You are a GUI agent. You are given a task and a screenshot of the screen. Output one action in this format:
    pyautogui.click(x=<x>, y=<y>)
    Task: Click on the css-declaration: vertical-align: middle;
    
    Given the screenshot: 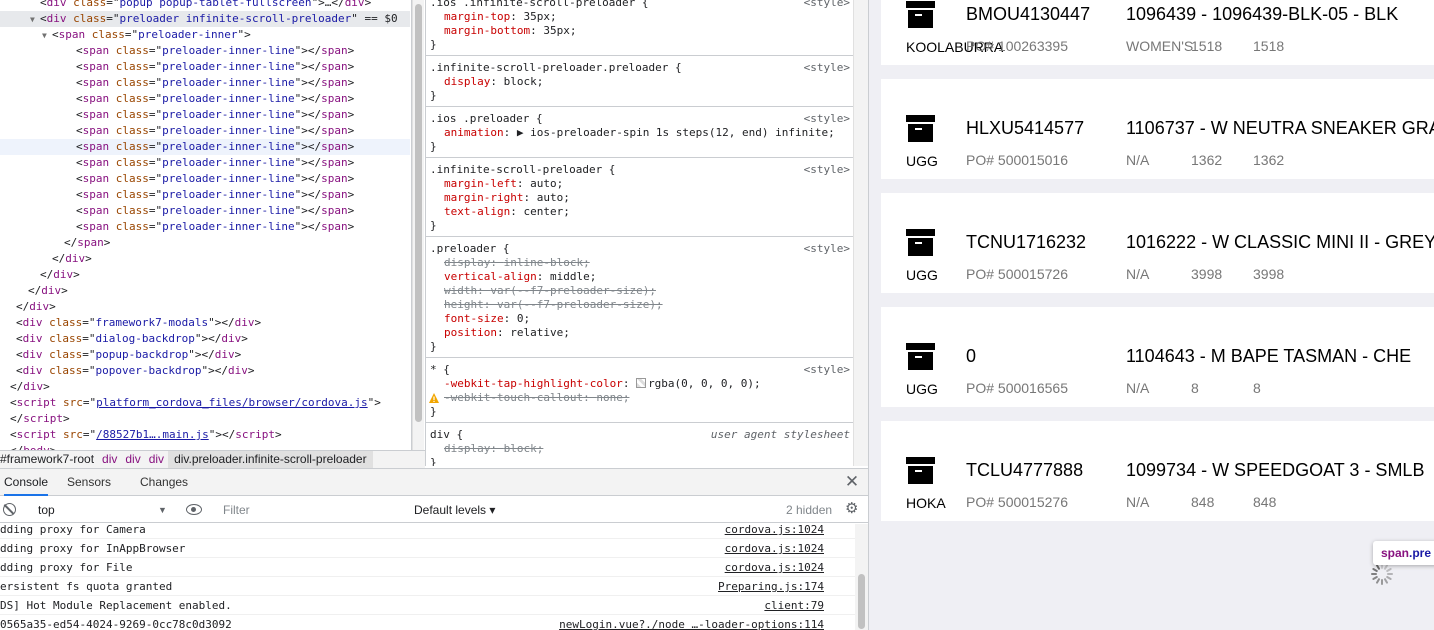 What is the action you would take?
    pyautogui.click(x=520, y=277)
    